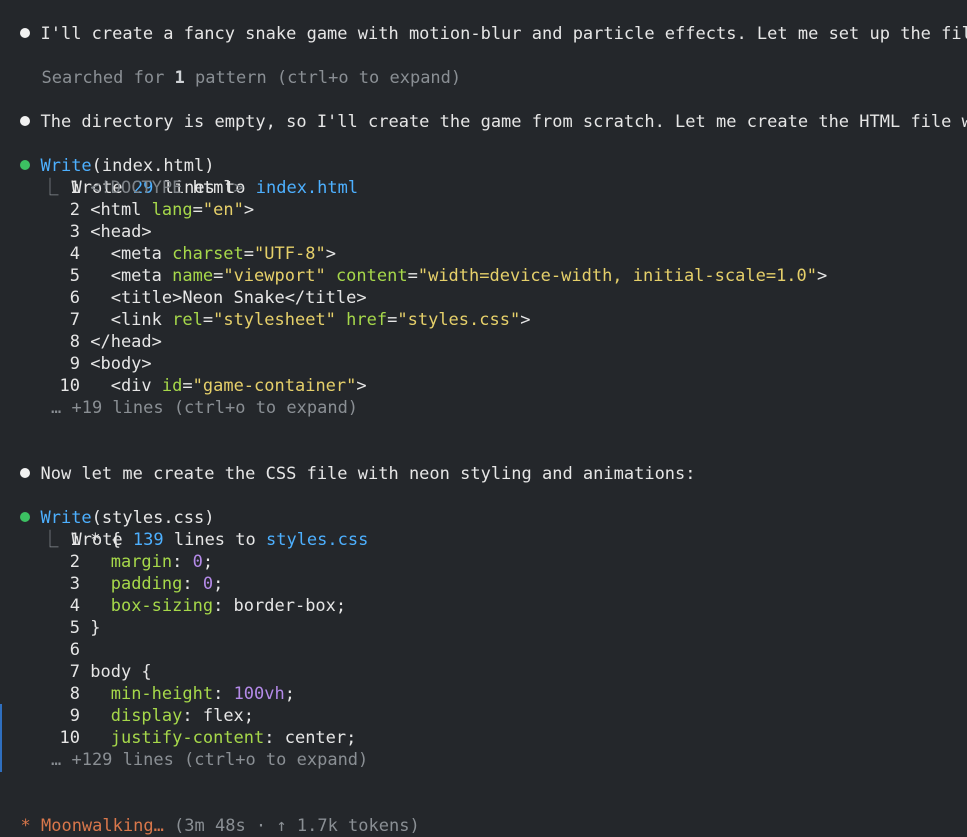  Describe the element at coordinates (317, 540) in the screenshot. I see `result-file: styles.css` at that location.